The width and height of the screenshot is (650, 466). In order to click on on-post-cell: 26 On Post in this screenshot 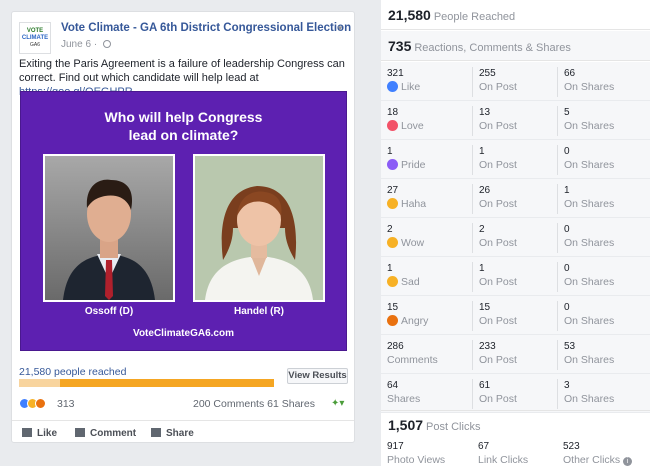, I will do `click(514, 199)`.